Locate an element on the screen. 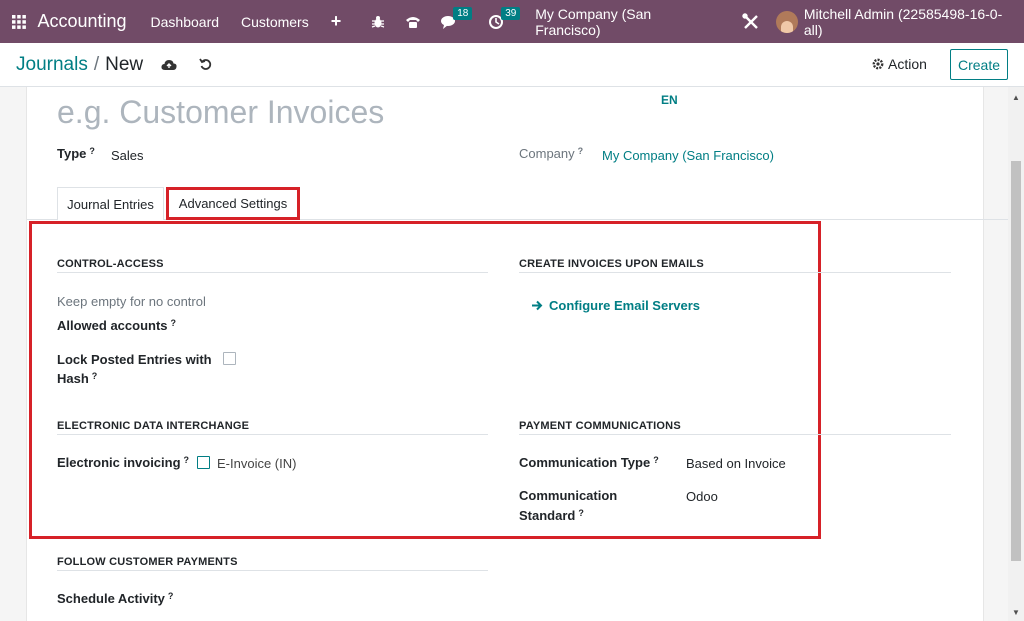 This screenshot has height=621, width=1024. avatar is located at coordinates (787, 21).